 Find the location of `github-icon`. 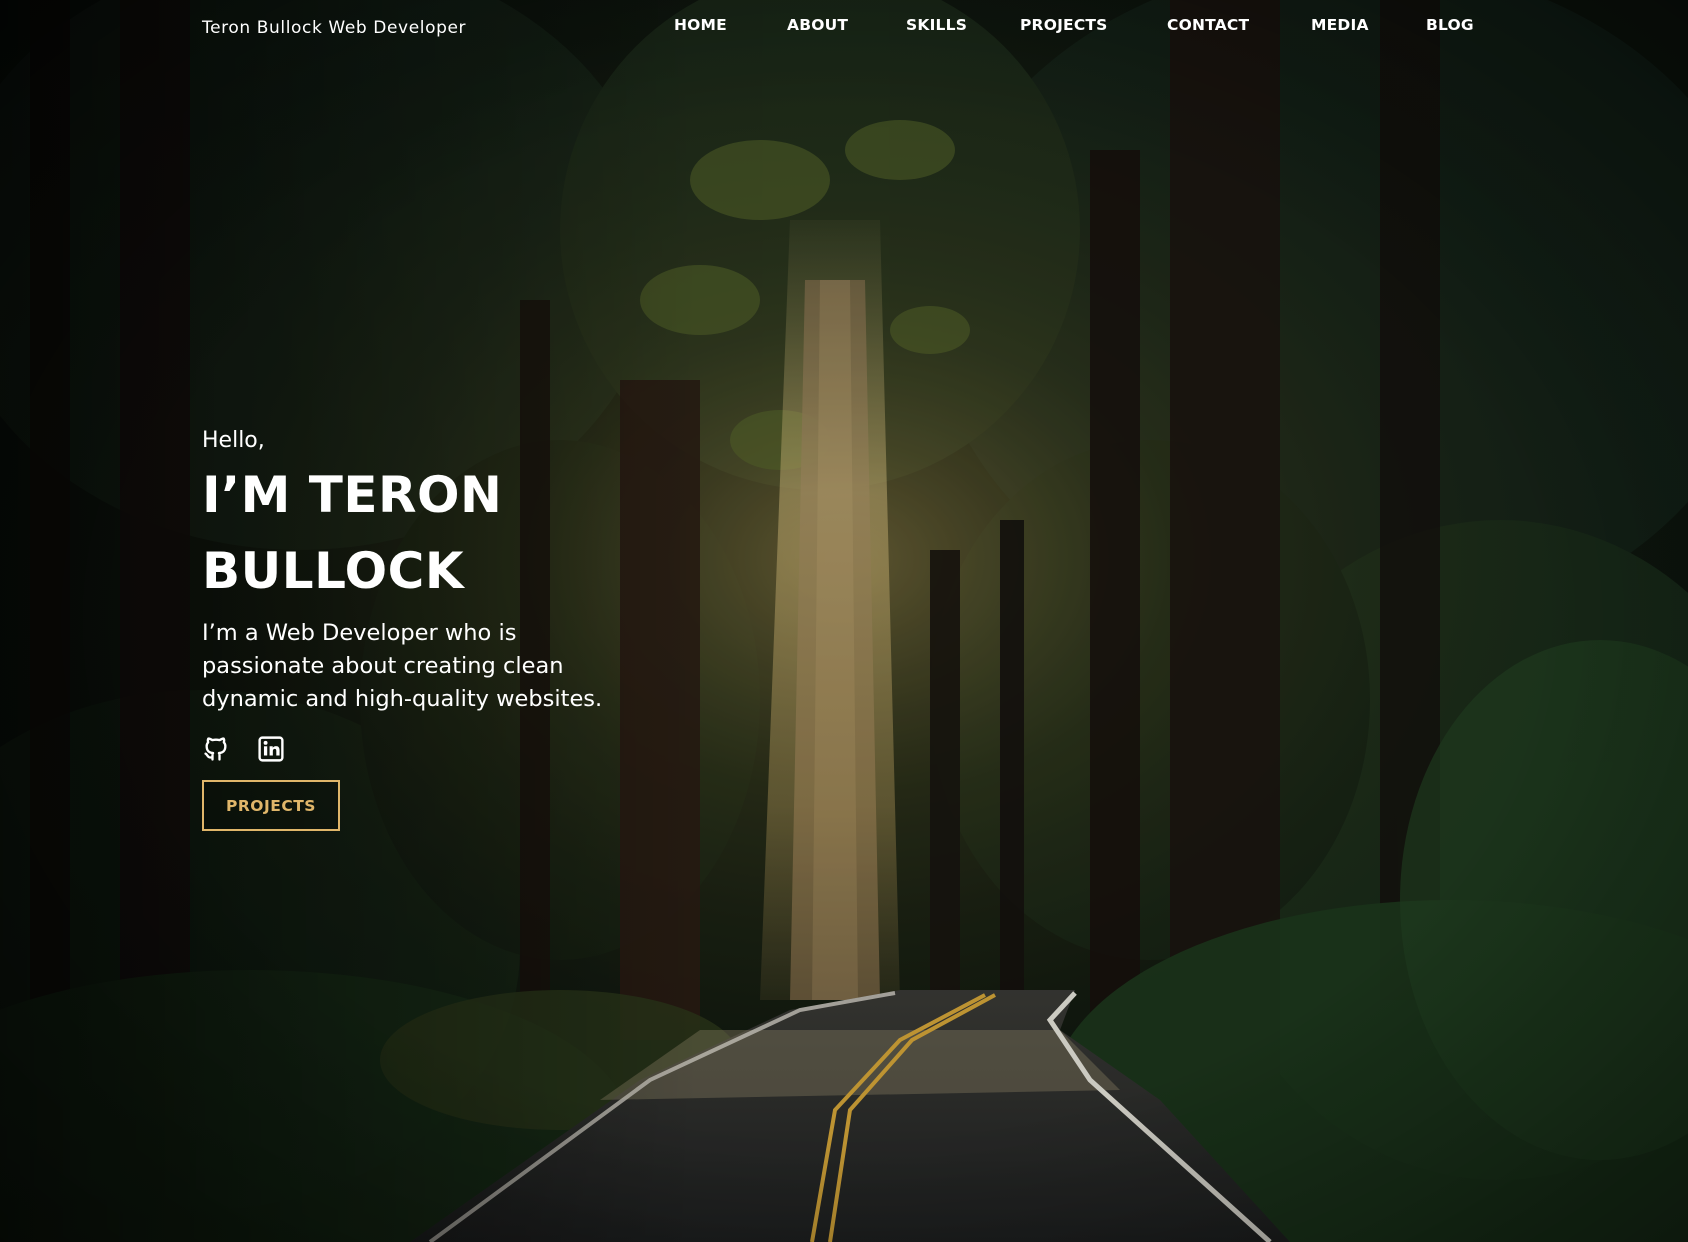

github-icon is located at coordinates (216, 749).